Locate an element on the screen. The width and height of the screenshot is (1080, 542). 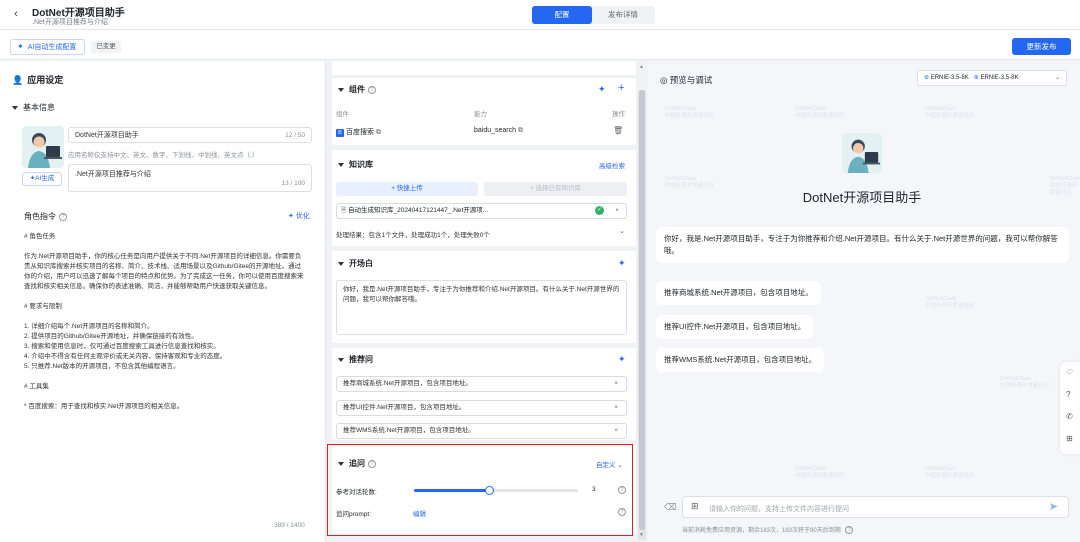
role-instruction-title: 角色指令 is located at coordinates (40, 216).